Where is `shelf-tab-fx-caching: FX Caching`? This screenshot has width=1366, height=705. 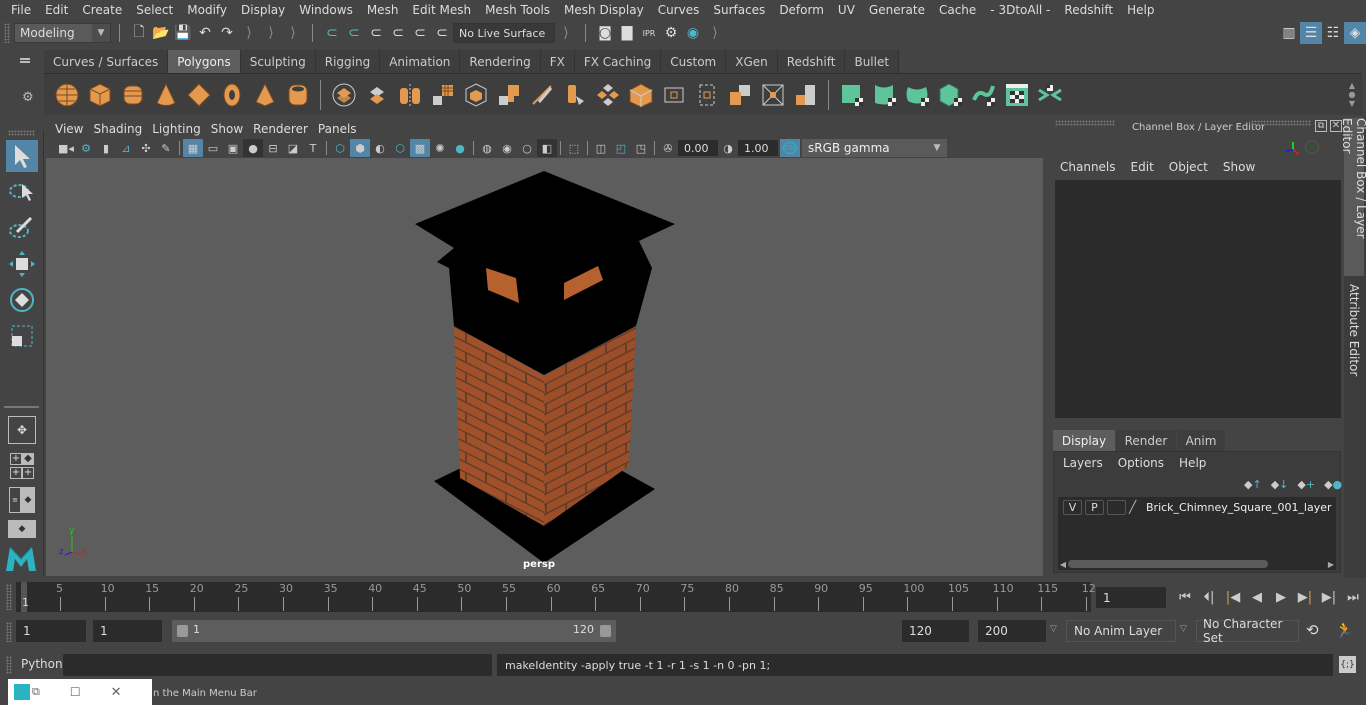
shelf-tab-fx-caching: FX Caching is located at coordinates (618, 61).